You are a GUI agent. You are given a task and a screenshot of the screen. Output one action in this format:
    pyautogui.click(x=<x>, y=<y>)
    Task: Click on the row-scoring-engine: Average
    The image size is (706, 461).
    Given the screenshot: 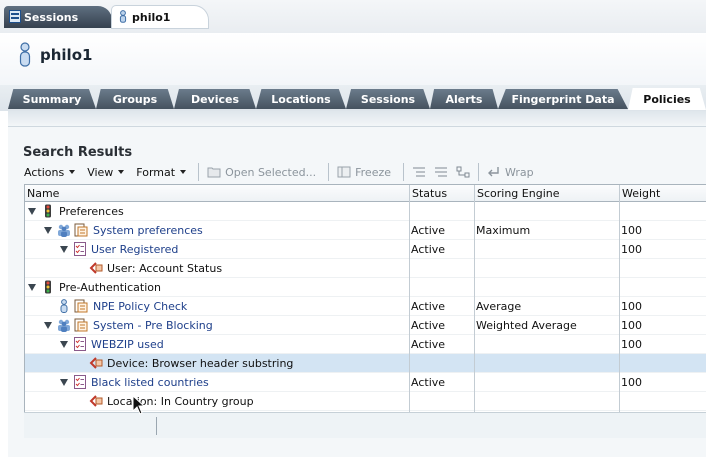 What is the action you would take?
    pyautogui.click(x=499, y=306)
    